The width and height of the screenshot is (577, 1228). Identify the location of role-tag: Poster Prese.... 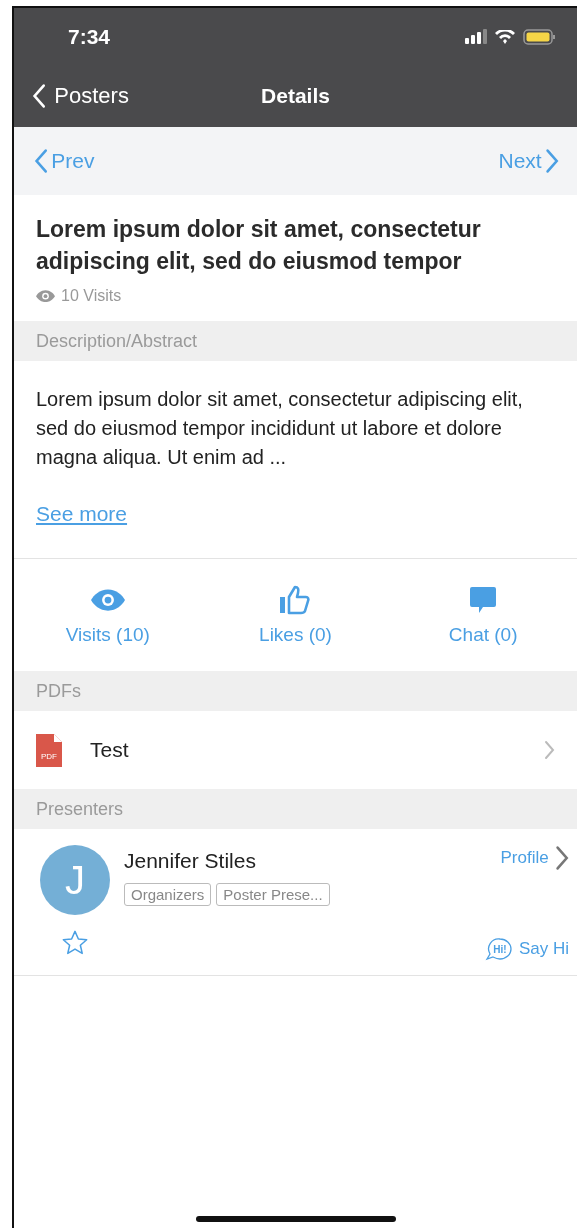
(273, 894).